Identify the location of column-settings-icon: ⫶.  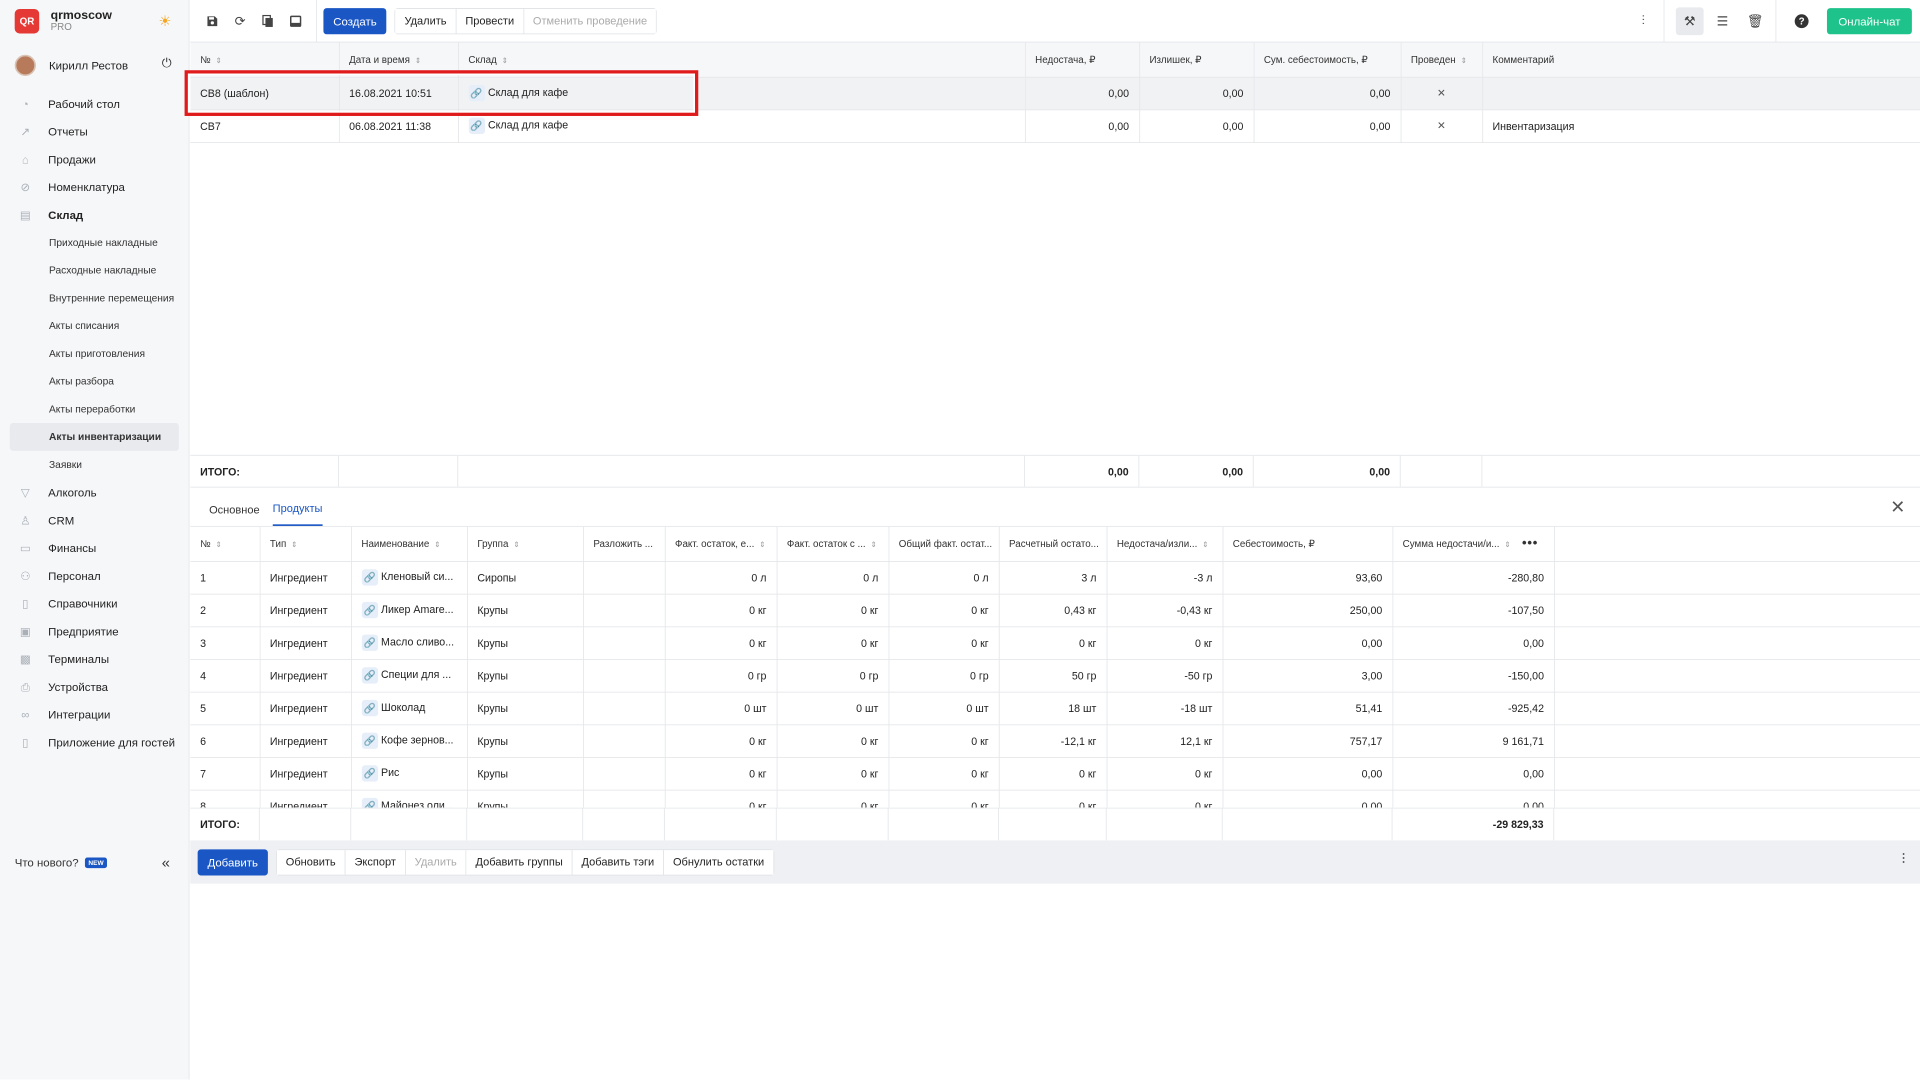
(1643, 21).